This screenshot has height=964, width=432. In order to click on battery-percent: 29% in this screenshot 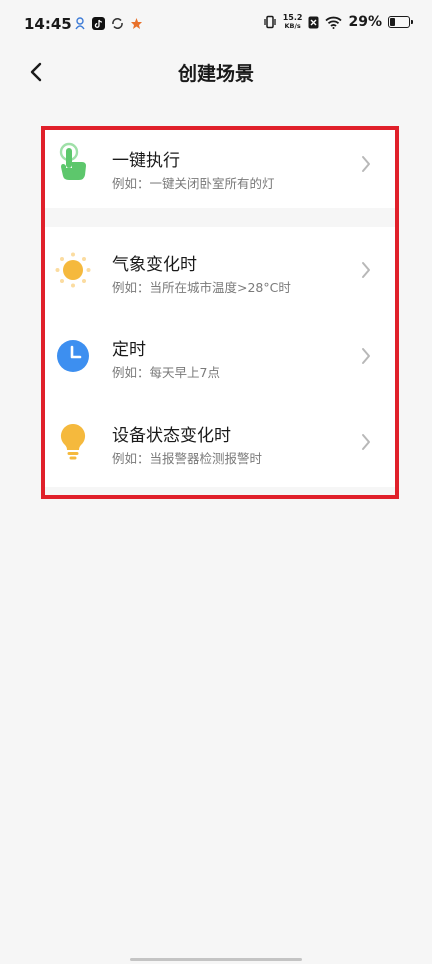, I will do `click(365, 22)`.